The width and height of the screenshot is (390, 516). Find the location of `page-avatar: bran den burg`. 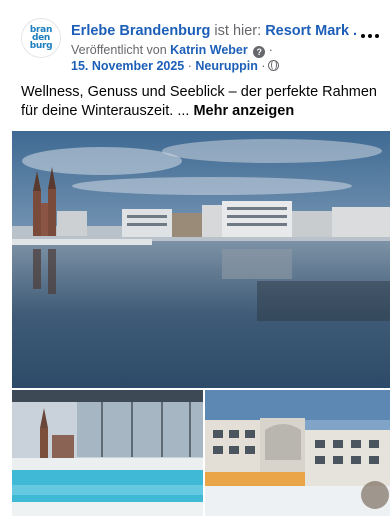

page-avatar: bran den burg is located at coordinates (41, 38).